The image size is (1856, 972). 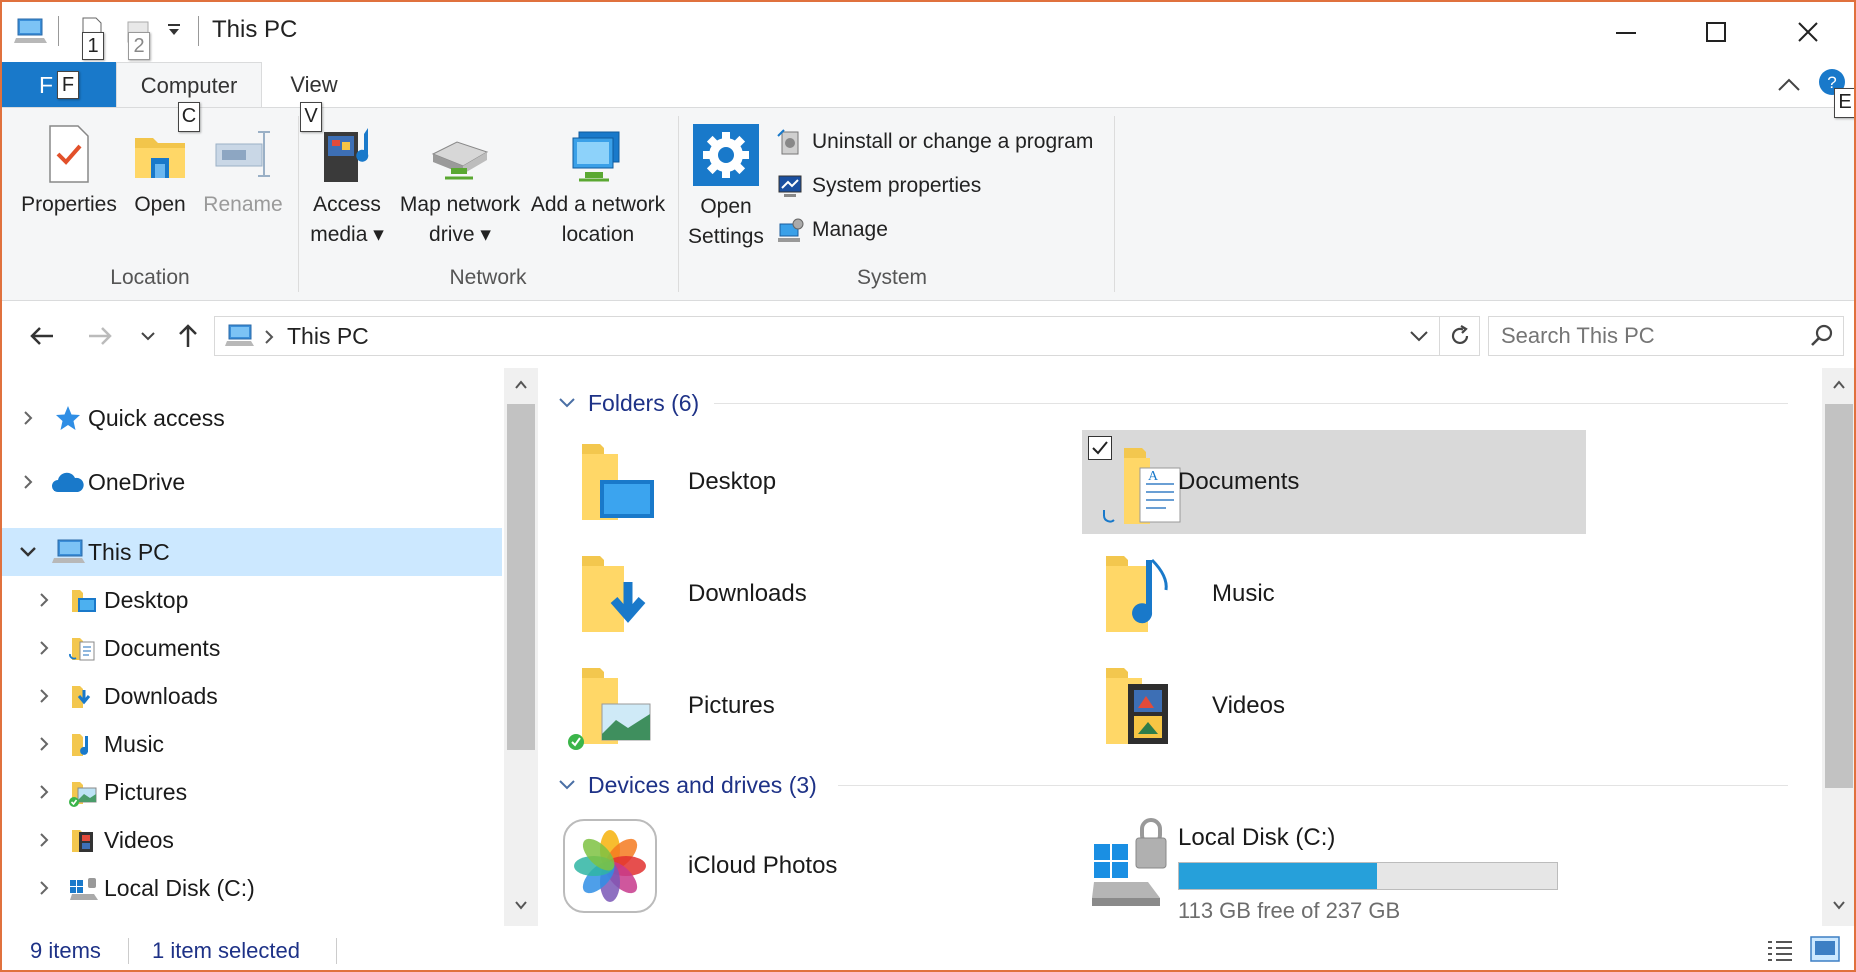 I want to click on large-icons-view-icon, so click(x=1825, y=952).